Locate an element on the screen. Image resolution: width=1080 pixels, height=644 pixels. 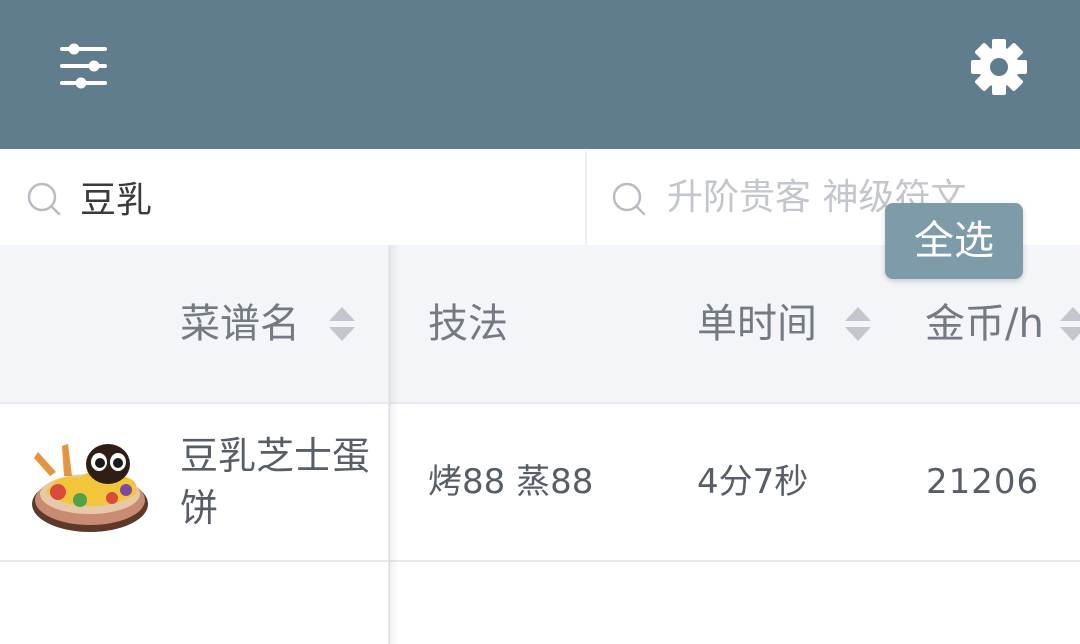
recipe-name: 豆乳芝士蛋饼 is located at coordinates (275, 482).